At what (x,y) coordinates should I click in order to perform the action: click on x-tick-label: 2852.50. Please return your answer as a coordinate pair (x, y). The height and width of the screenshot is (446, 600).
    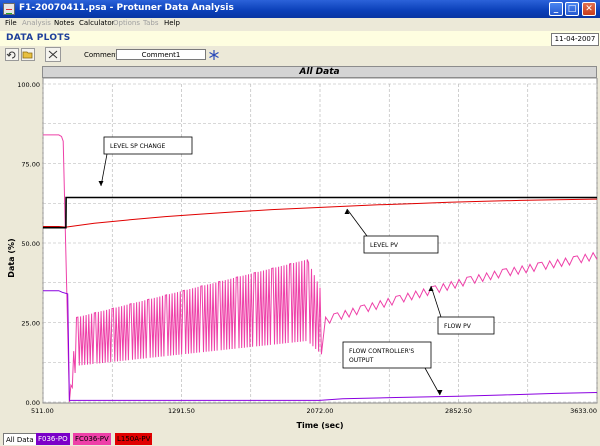
    Looking at the image, I should click on (458, 411).